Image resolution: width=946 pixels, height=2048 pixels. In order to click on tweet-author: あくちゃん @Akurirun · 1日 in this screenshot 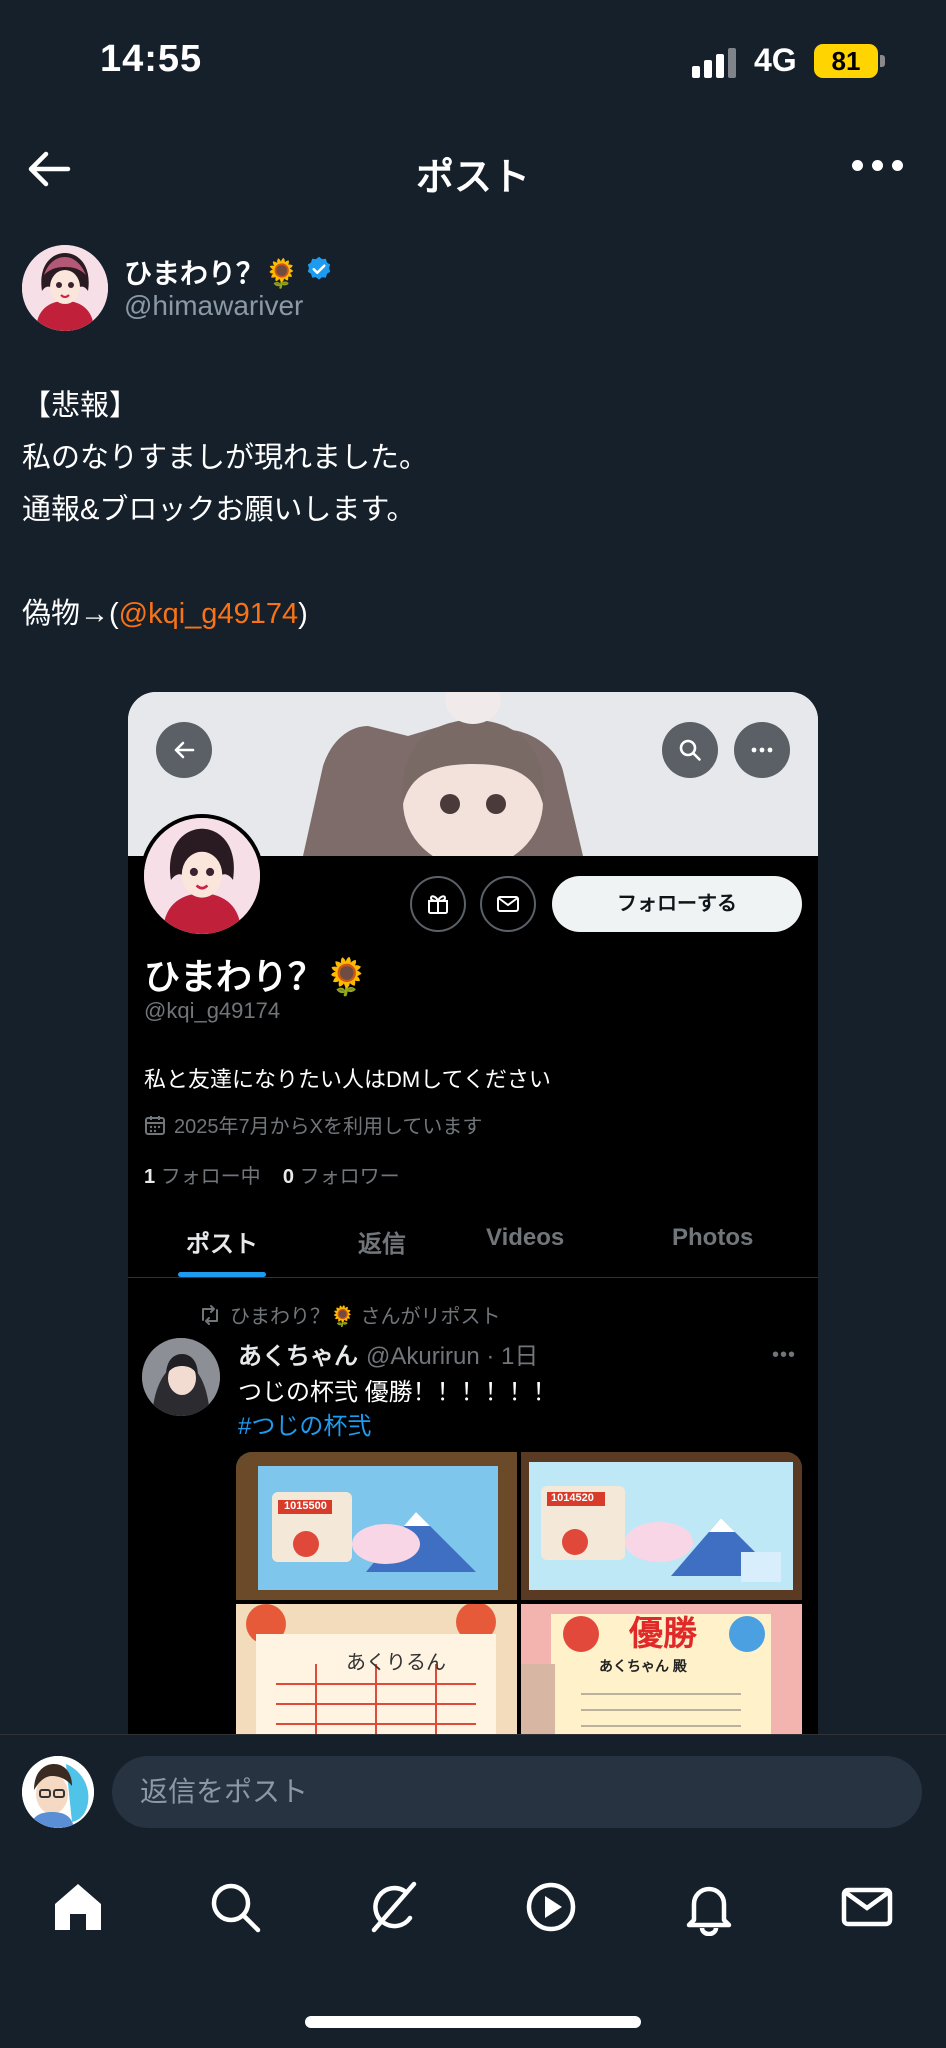, I will do `click(388, 1353)`.